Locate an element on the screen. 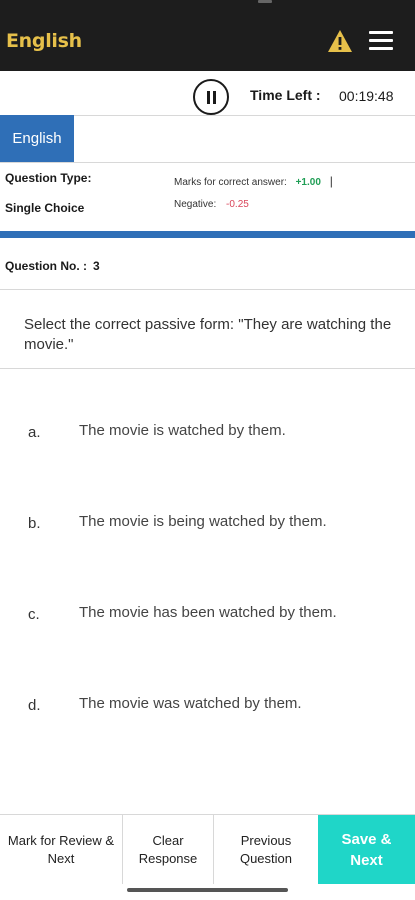  mark-for-review-button: Mark for Review & Next is located at coordinates (61, 849).